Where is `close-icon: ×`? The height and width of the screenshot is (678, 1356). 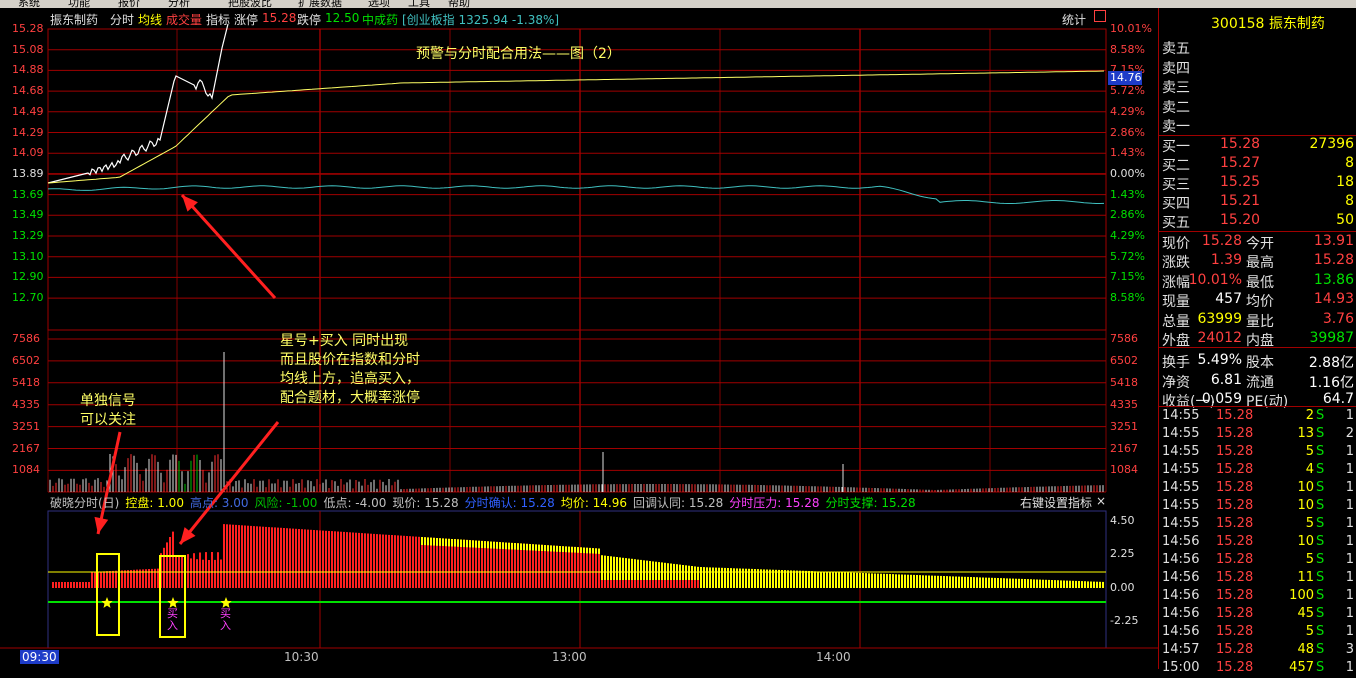 close-icon: × is located at coordinates (1101, 501).